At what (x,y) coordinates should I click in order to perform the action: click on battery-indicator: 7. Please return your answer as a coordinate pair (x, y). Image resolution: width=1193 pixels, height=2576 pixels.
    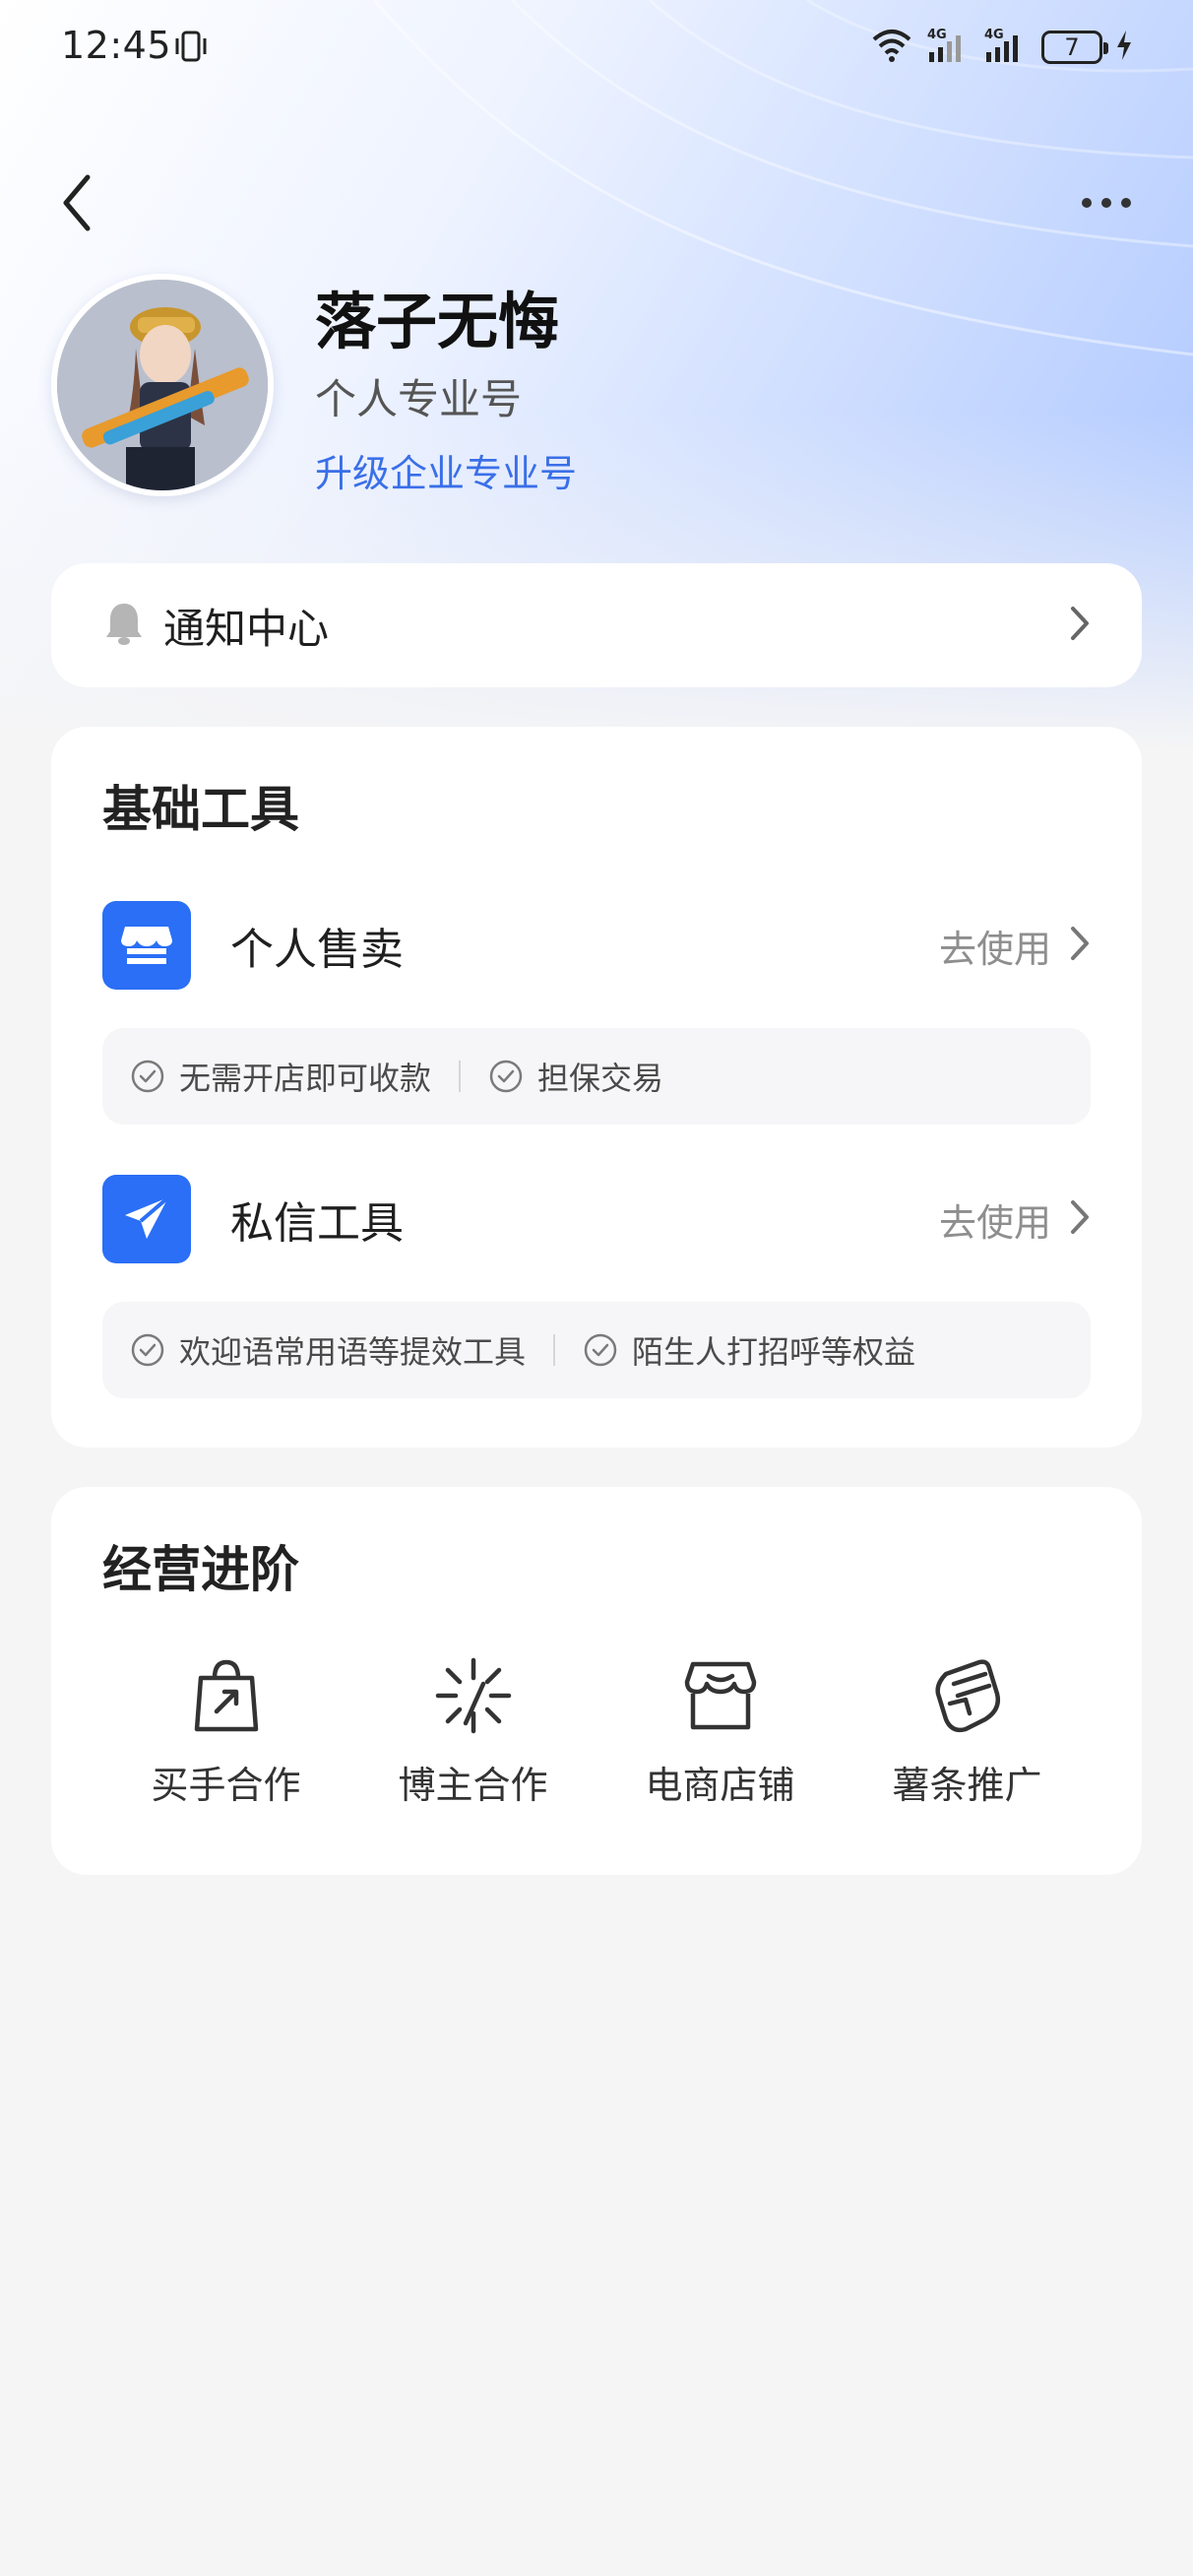
    Looking at the image, I should click on (1074, 47).